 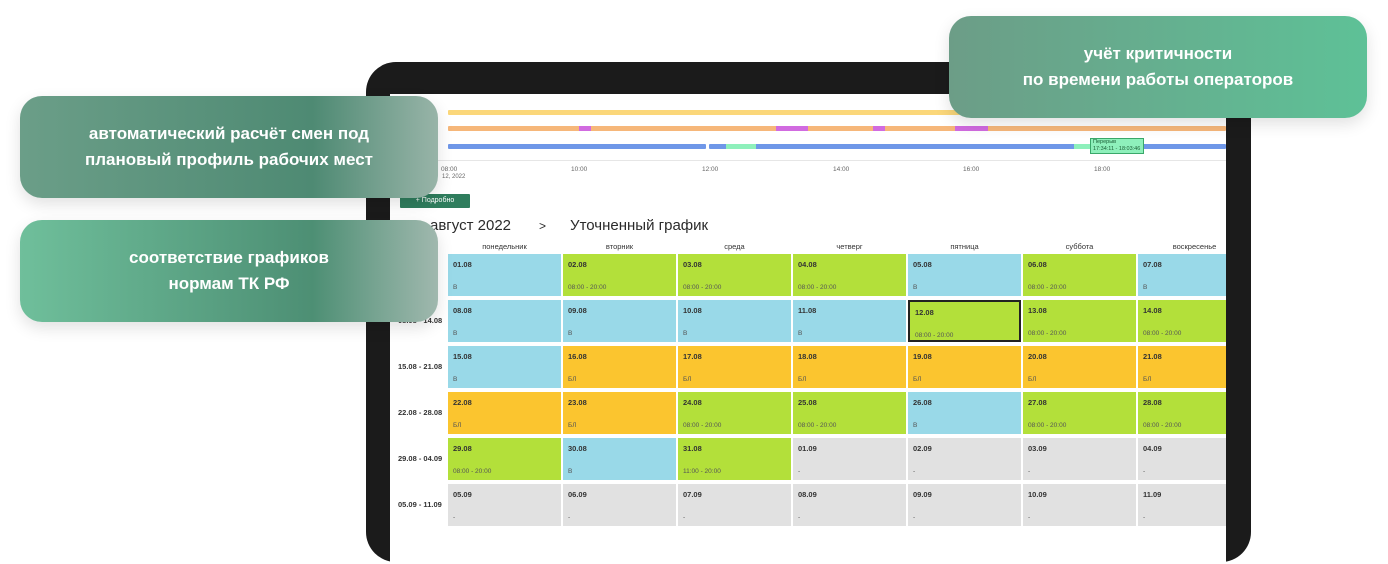 What do you see at coordinates (619, 459) in the screenshot?
I see `calendar-day-cell: 30.08 В` at bounding box center [619, 459].